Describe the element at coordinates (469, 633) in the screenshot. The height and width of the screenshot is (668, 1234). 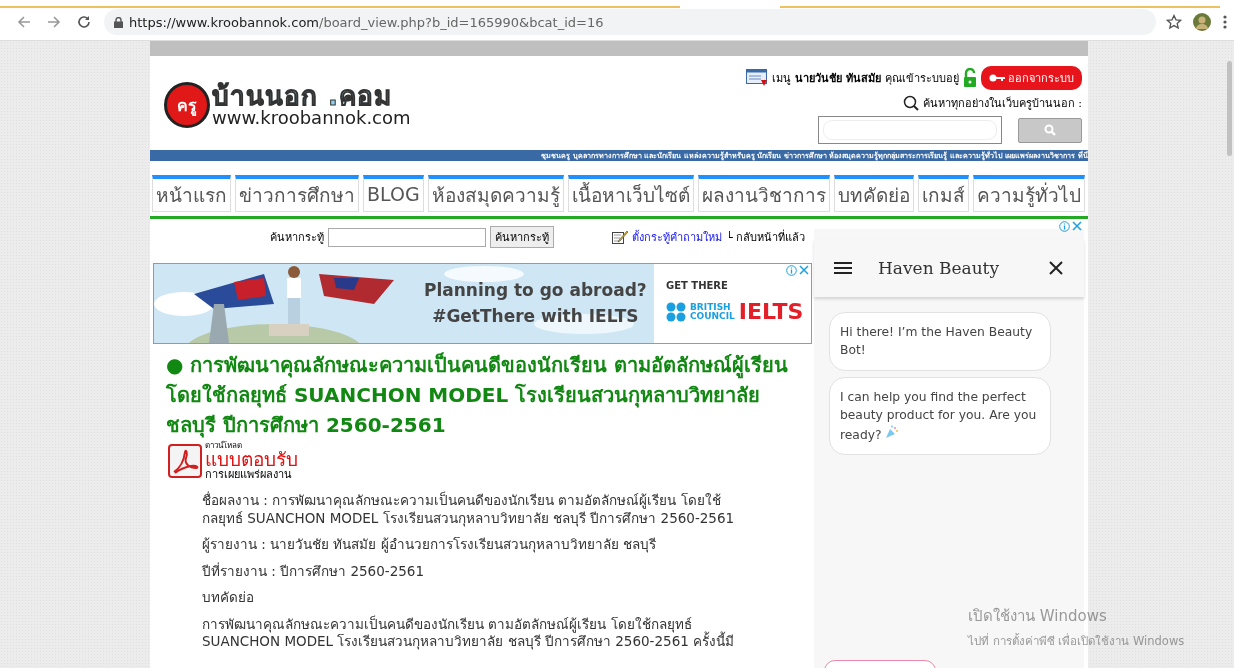
I see `paragraph: การพัฒนาคุณลักษณะความเป็นคนดีของนักเรียน ตามอัตลักษณ์ผู้เรียน โดยใช้กลยุทธ์ SUANCHON MODEL โรงเรียนสวนกุหลาบวิทยาลัย ชลบุรี ปีการศึกษา 2560-2561 ครั้งนี้มี` at that location.